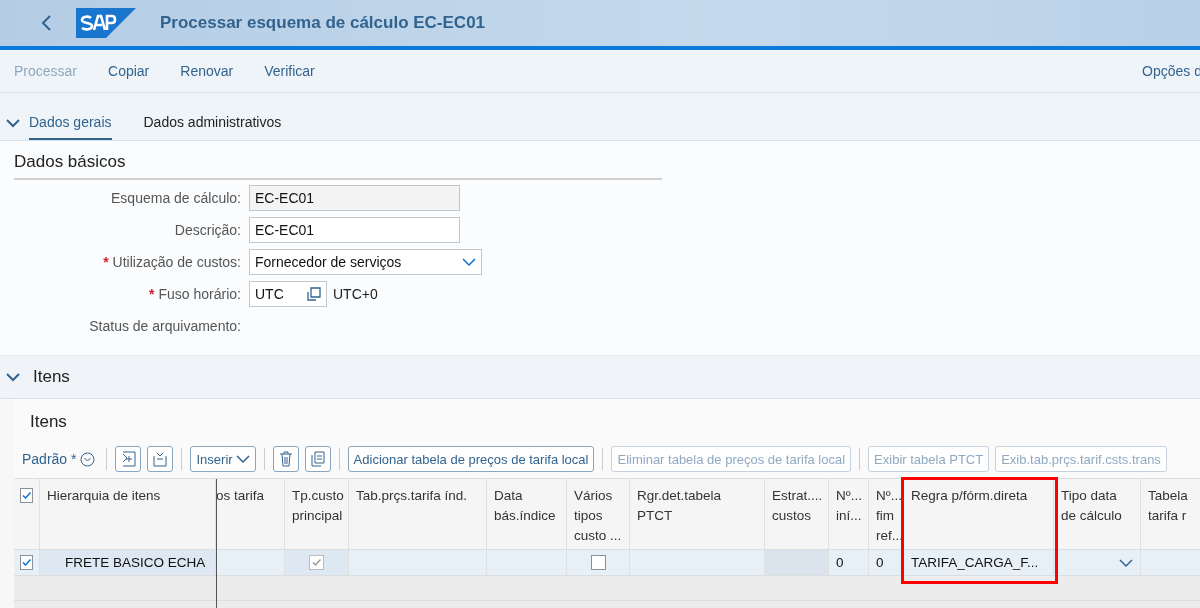 This screenshot has height=608, width=1200. What do you see at coordinates (207, 71) in the screenshot?
I see `toolbar-button: Renovar` at bounding box center [207, 71].